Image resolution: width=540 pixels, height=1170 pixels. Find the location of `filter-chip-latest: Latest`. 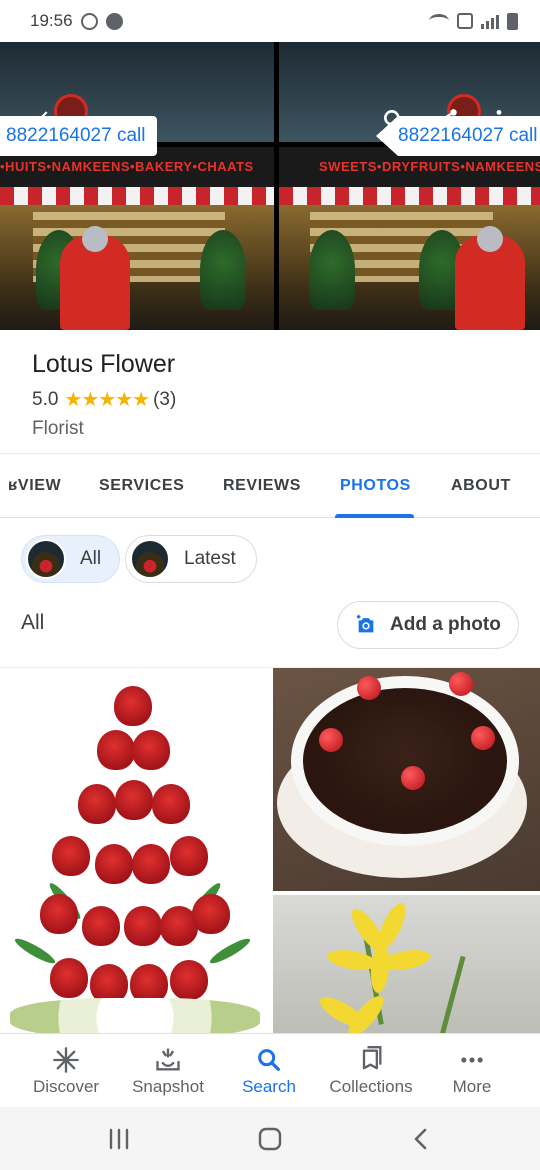

filter-chip-latest: Latest is located at coordinates (191, 559).